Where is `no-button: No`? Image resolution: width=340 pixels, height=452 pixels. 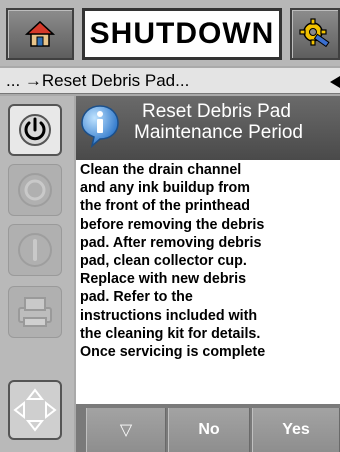
no-button: No is located at coordinates (209, 430).